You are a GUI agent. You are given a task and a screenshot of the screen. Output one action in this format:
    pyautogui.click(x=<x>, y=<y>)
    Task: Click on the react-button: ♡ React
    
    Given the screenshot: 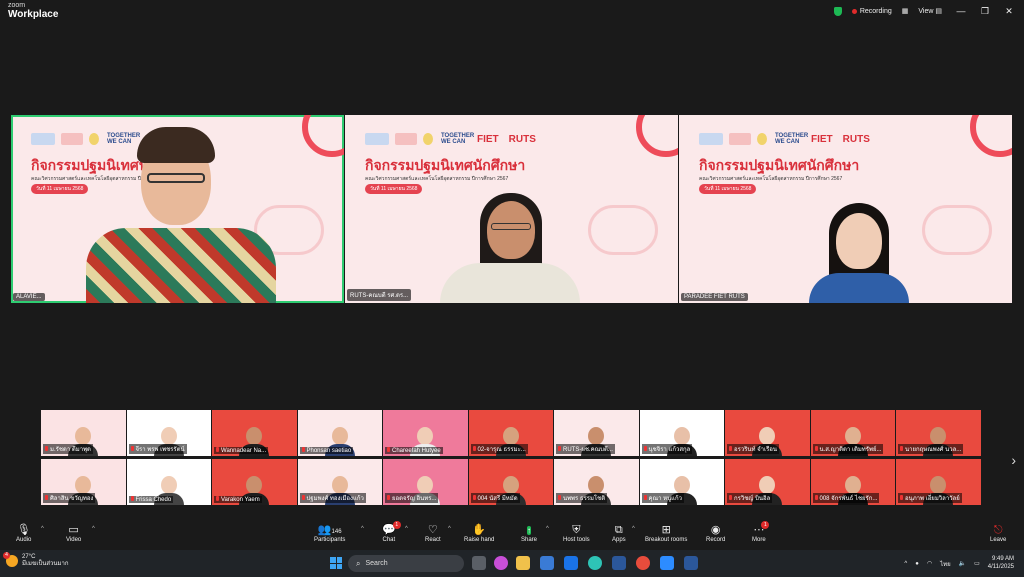 What is the action you would take?
    pyautogui.click(x=433, y=533)
    